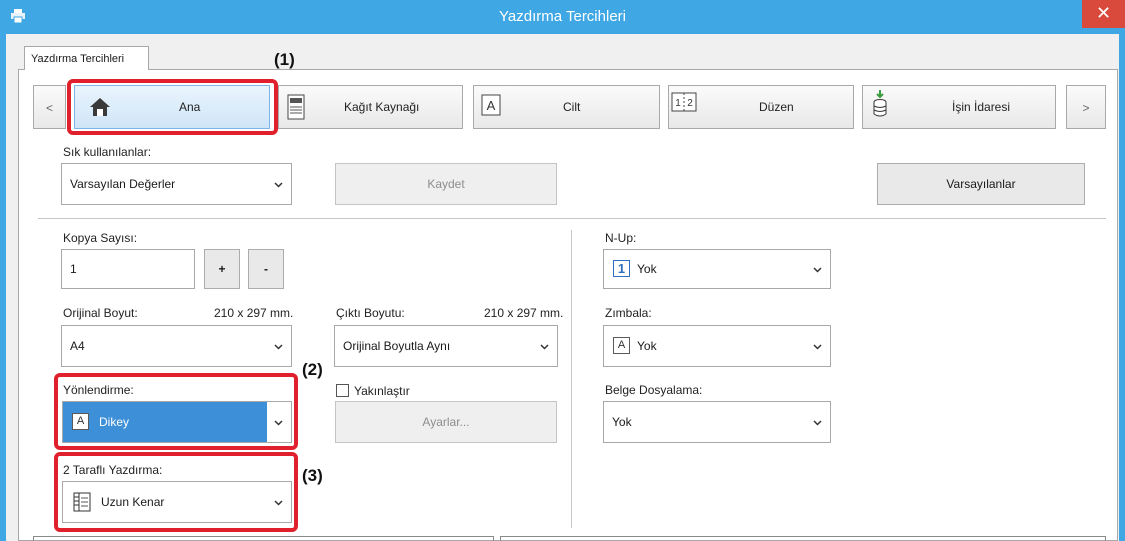 Image resolution: width=1125 pixels, height=541 pixels. What do you see at coordinates (77, 346) in the screenshot?
I see `original-size-value: A4` at bounding box center [77, 346].